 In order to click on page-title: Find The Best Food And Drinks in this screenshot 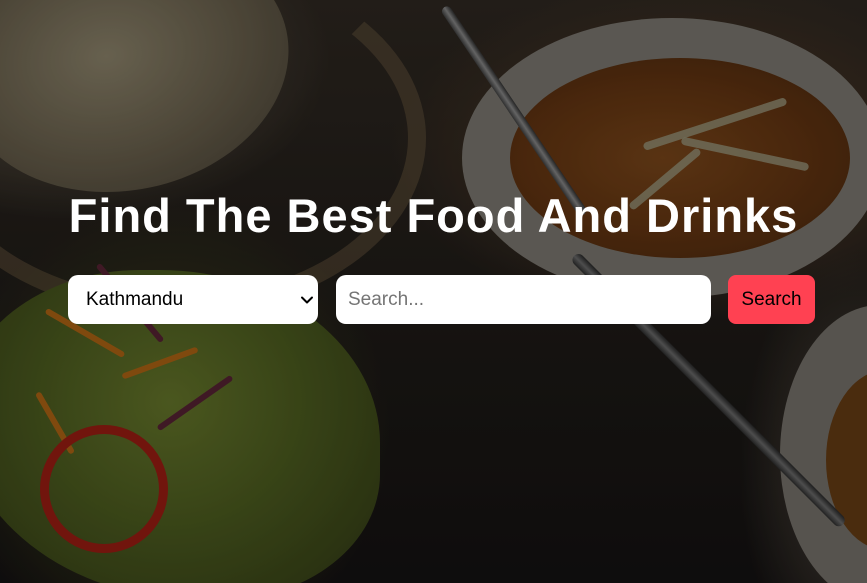, I will do `click(433, 215)`.